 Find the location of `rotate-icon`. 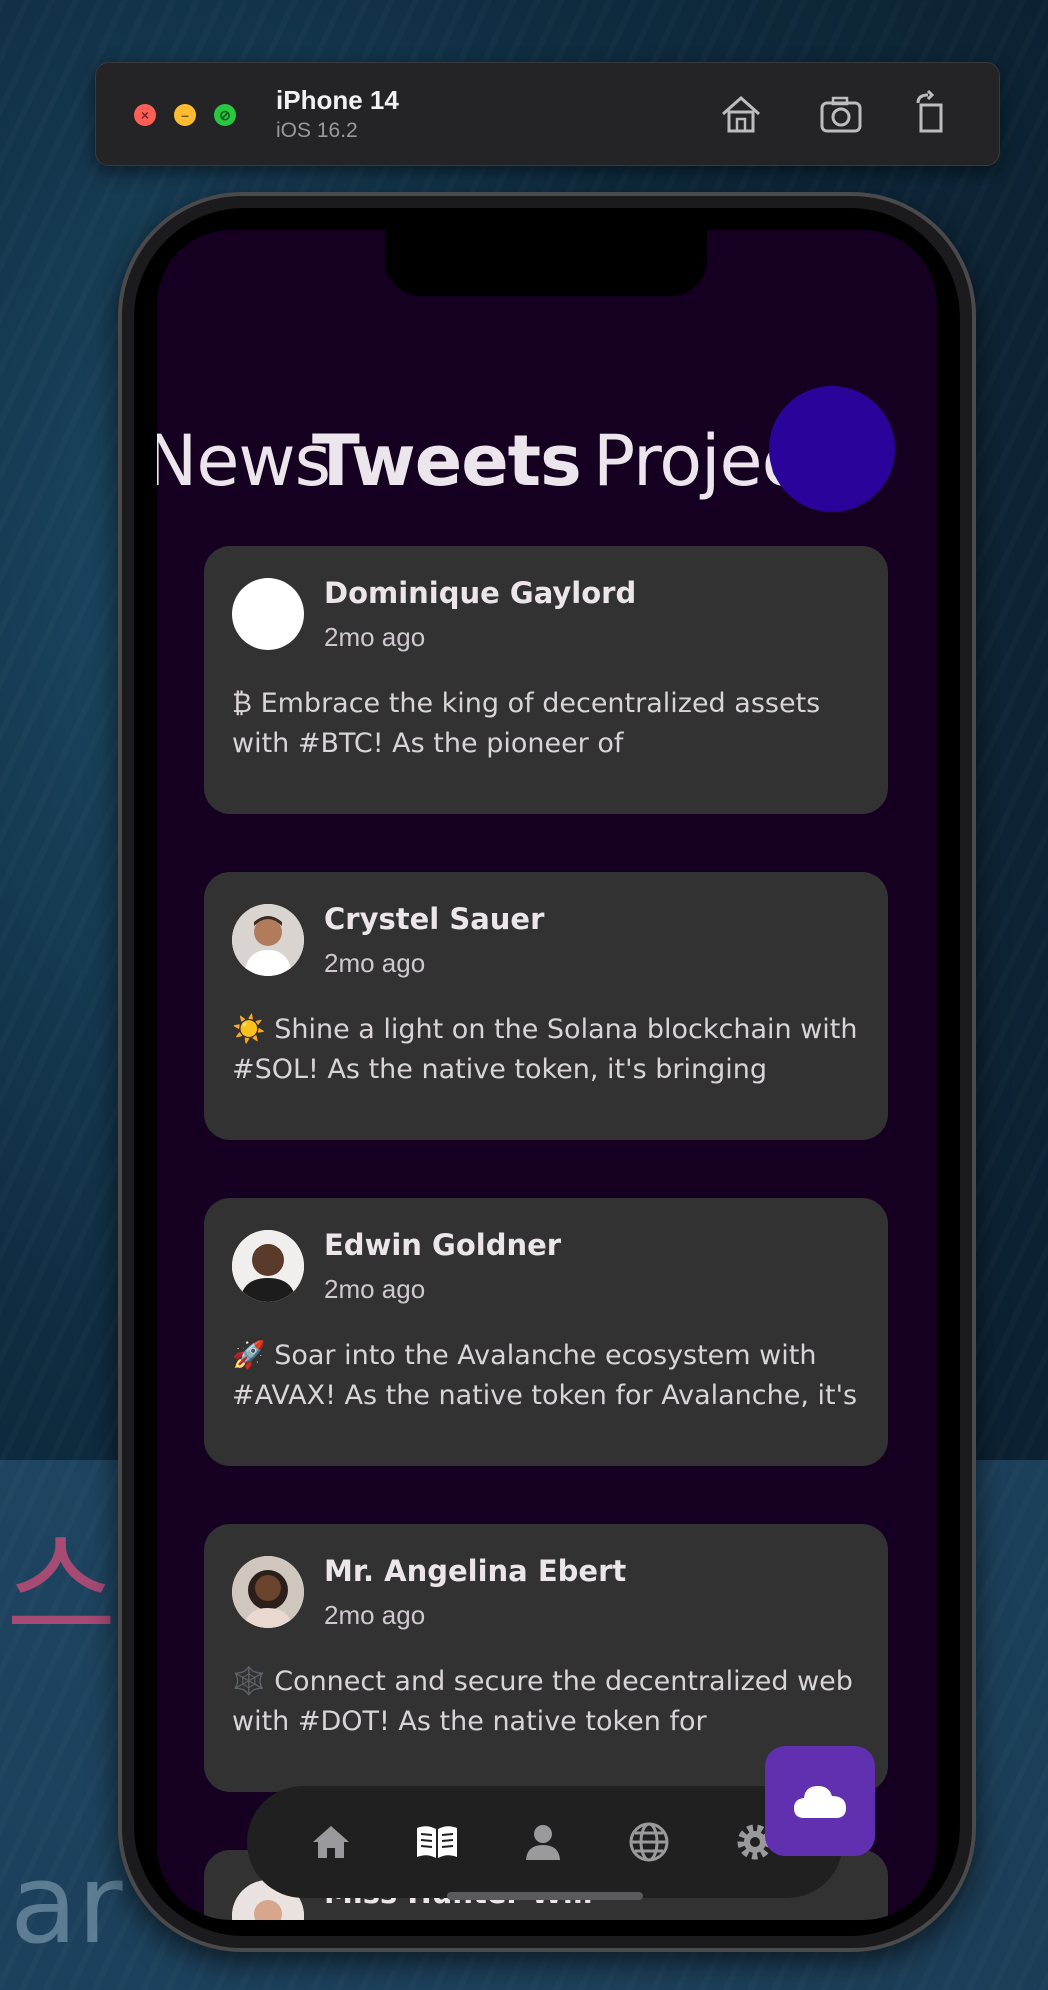

rotate-icon is located at coordinates (931, 114).